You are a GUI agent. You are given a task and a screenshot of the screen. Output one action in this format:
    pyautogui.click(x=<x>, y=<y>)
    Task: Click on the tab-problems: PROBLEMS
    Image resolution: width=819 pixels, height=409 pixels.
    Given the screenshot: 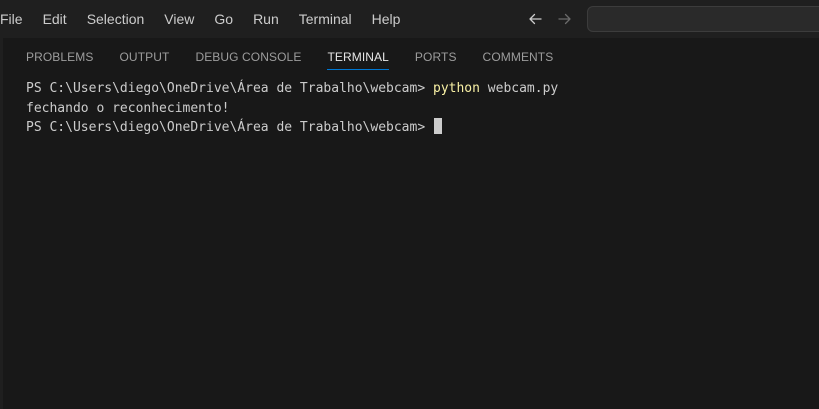 What is the action you would take?
    pyautogui.click(x=60, y=57)
    